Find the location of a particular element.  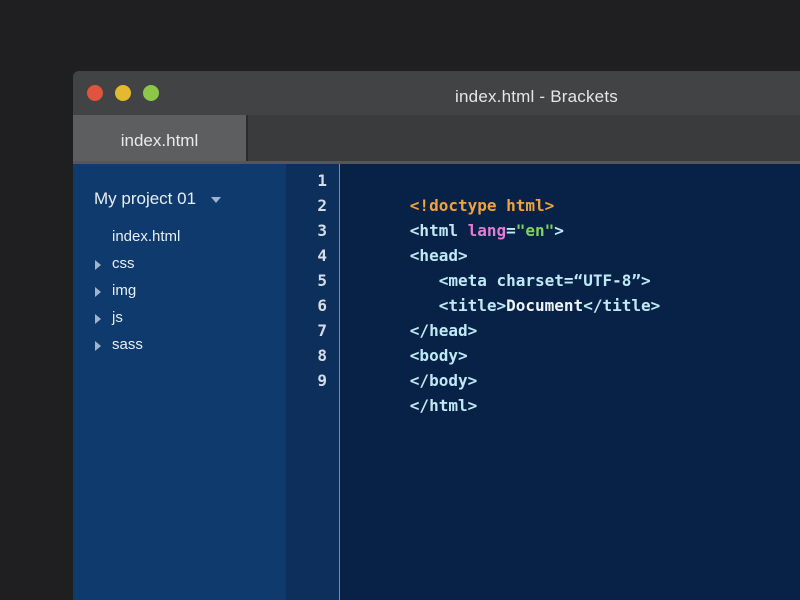

line-number: 2 is located at coordinates (322, 205).